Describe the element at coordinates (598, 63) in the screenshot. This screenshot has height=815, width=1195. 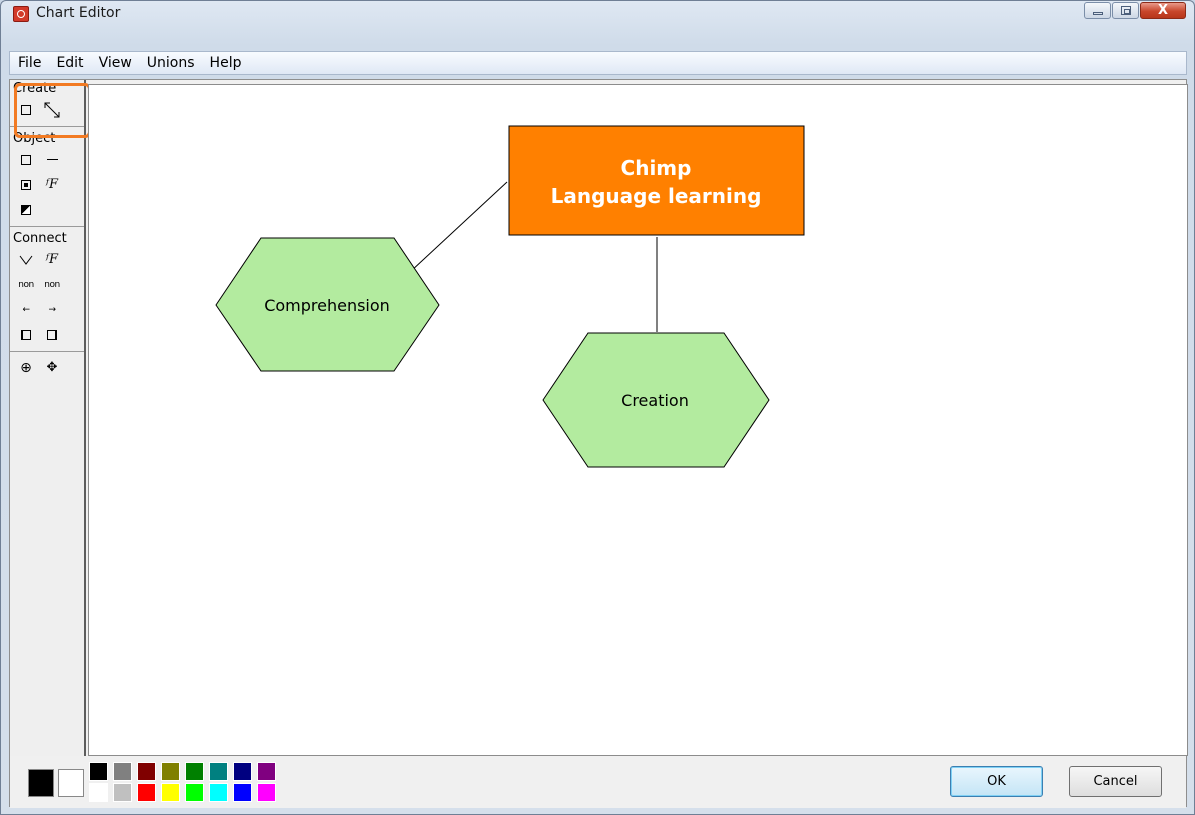
I see `menu-bar: File Edit View Unions Help` at that location.